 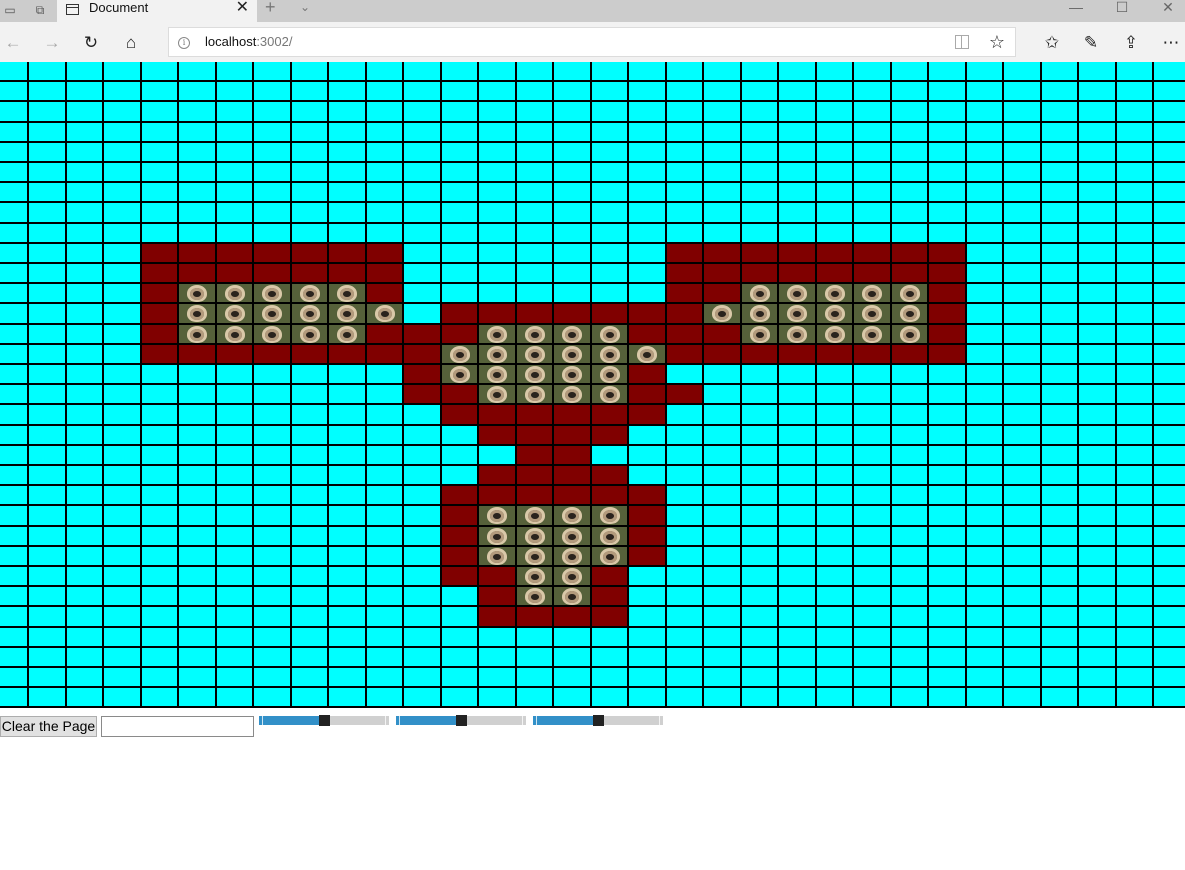 What do you see at coordinates (1165, 11) in the screenshot?
I see `close-window-button: ✕` at bounding box center [1165, 11].